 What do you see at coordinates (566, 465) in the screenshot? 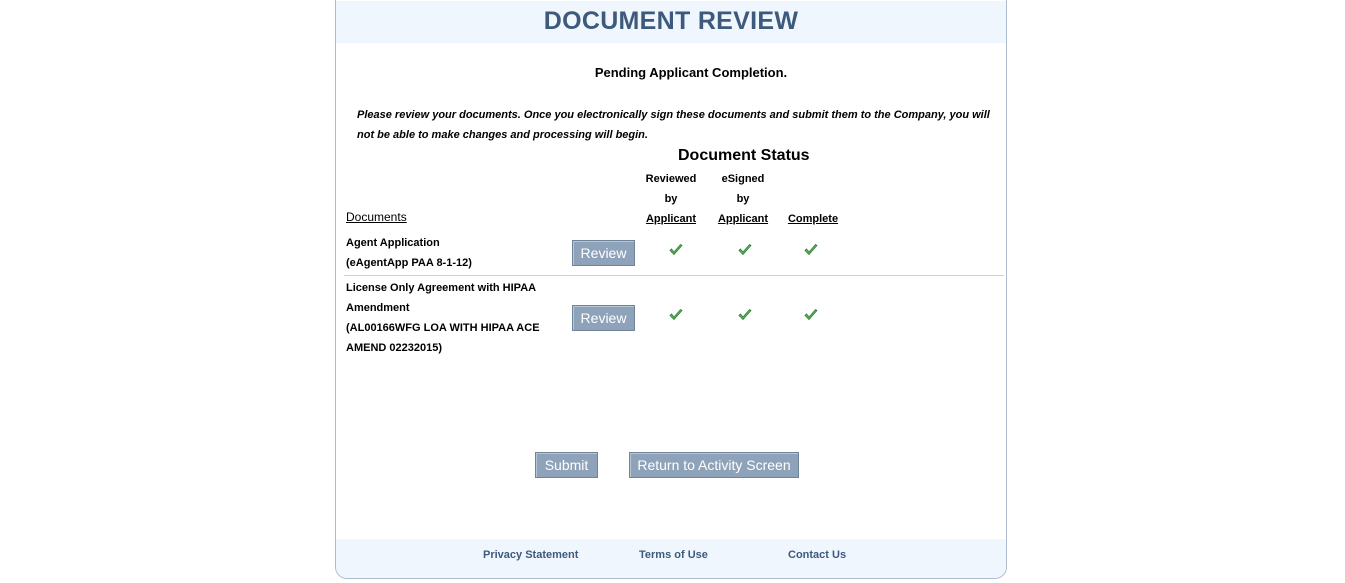
I see `submit-button: Submit` at bounding box center [566, 465].